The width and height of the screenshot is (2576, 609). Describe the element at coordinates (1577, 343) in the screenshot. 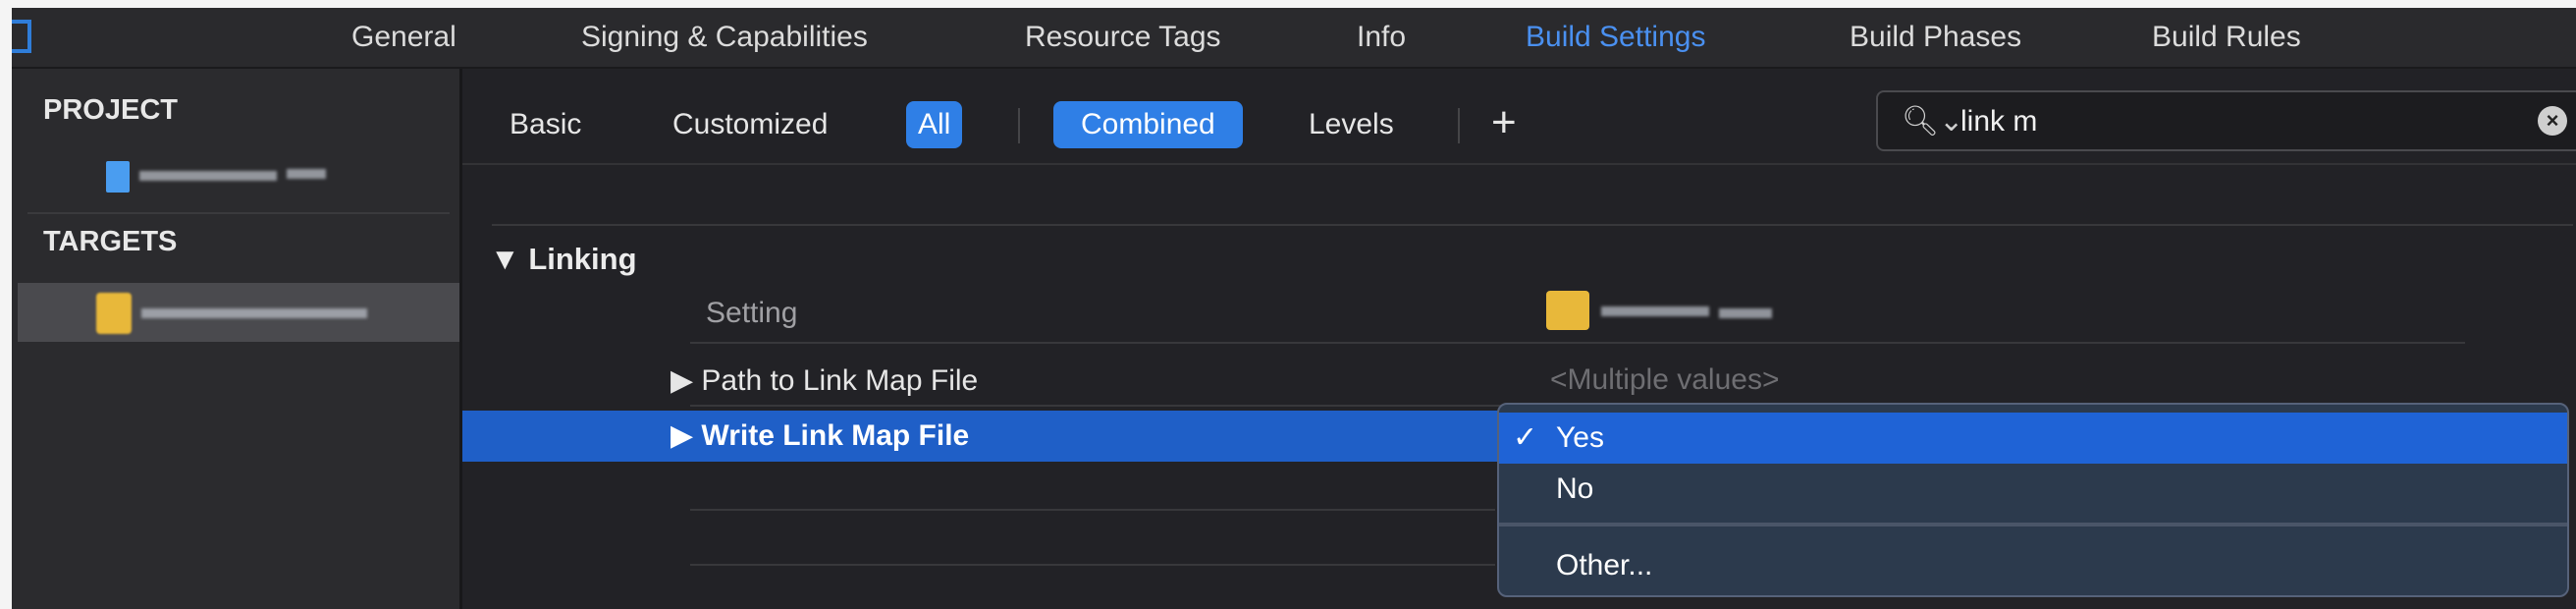

I see `row-divider` at that location.